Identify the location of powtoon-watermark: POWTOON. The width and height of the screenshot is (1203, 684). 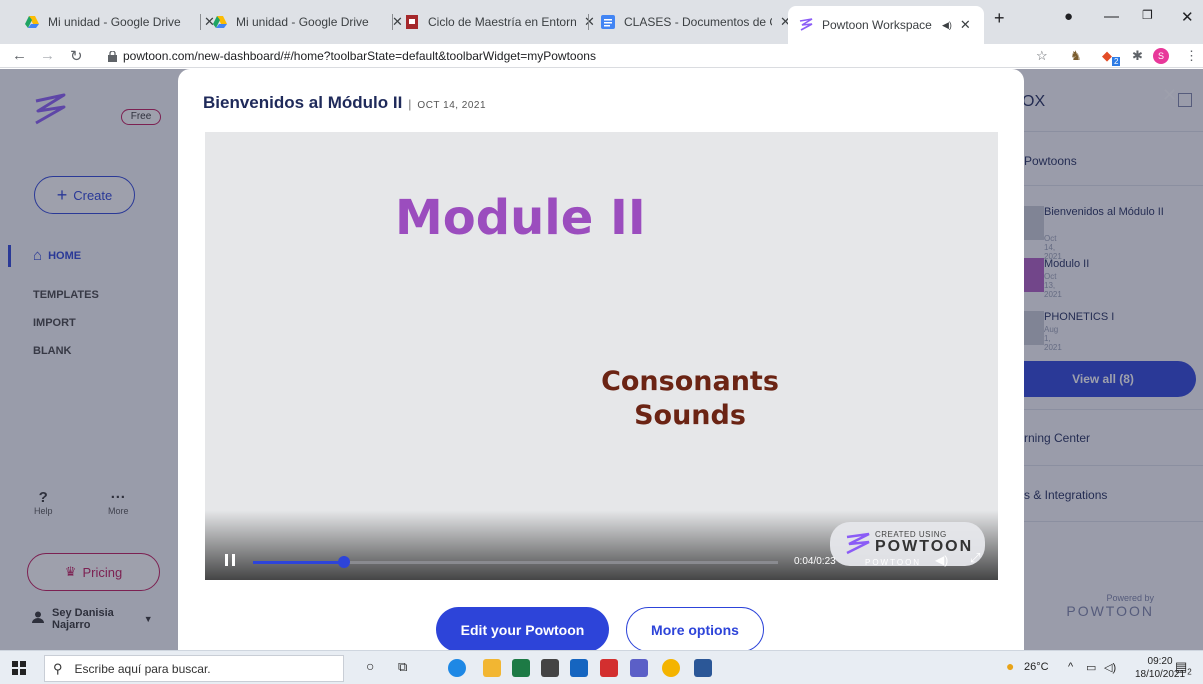
(893, 562).